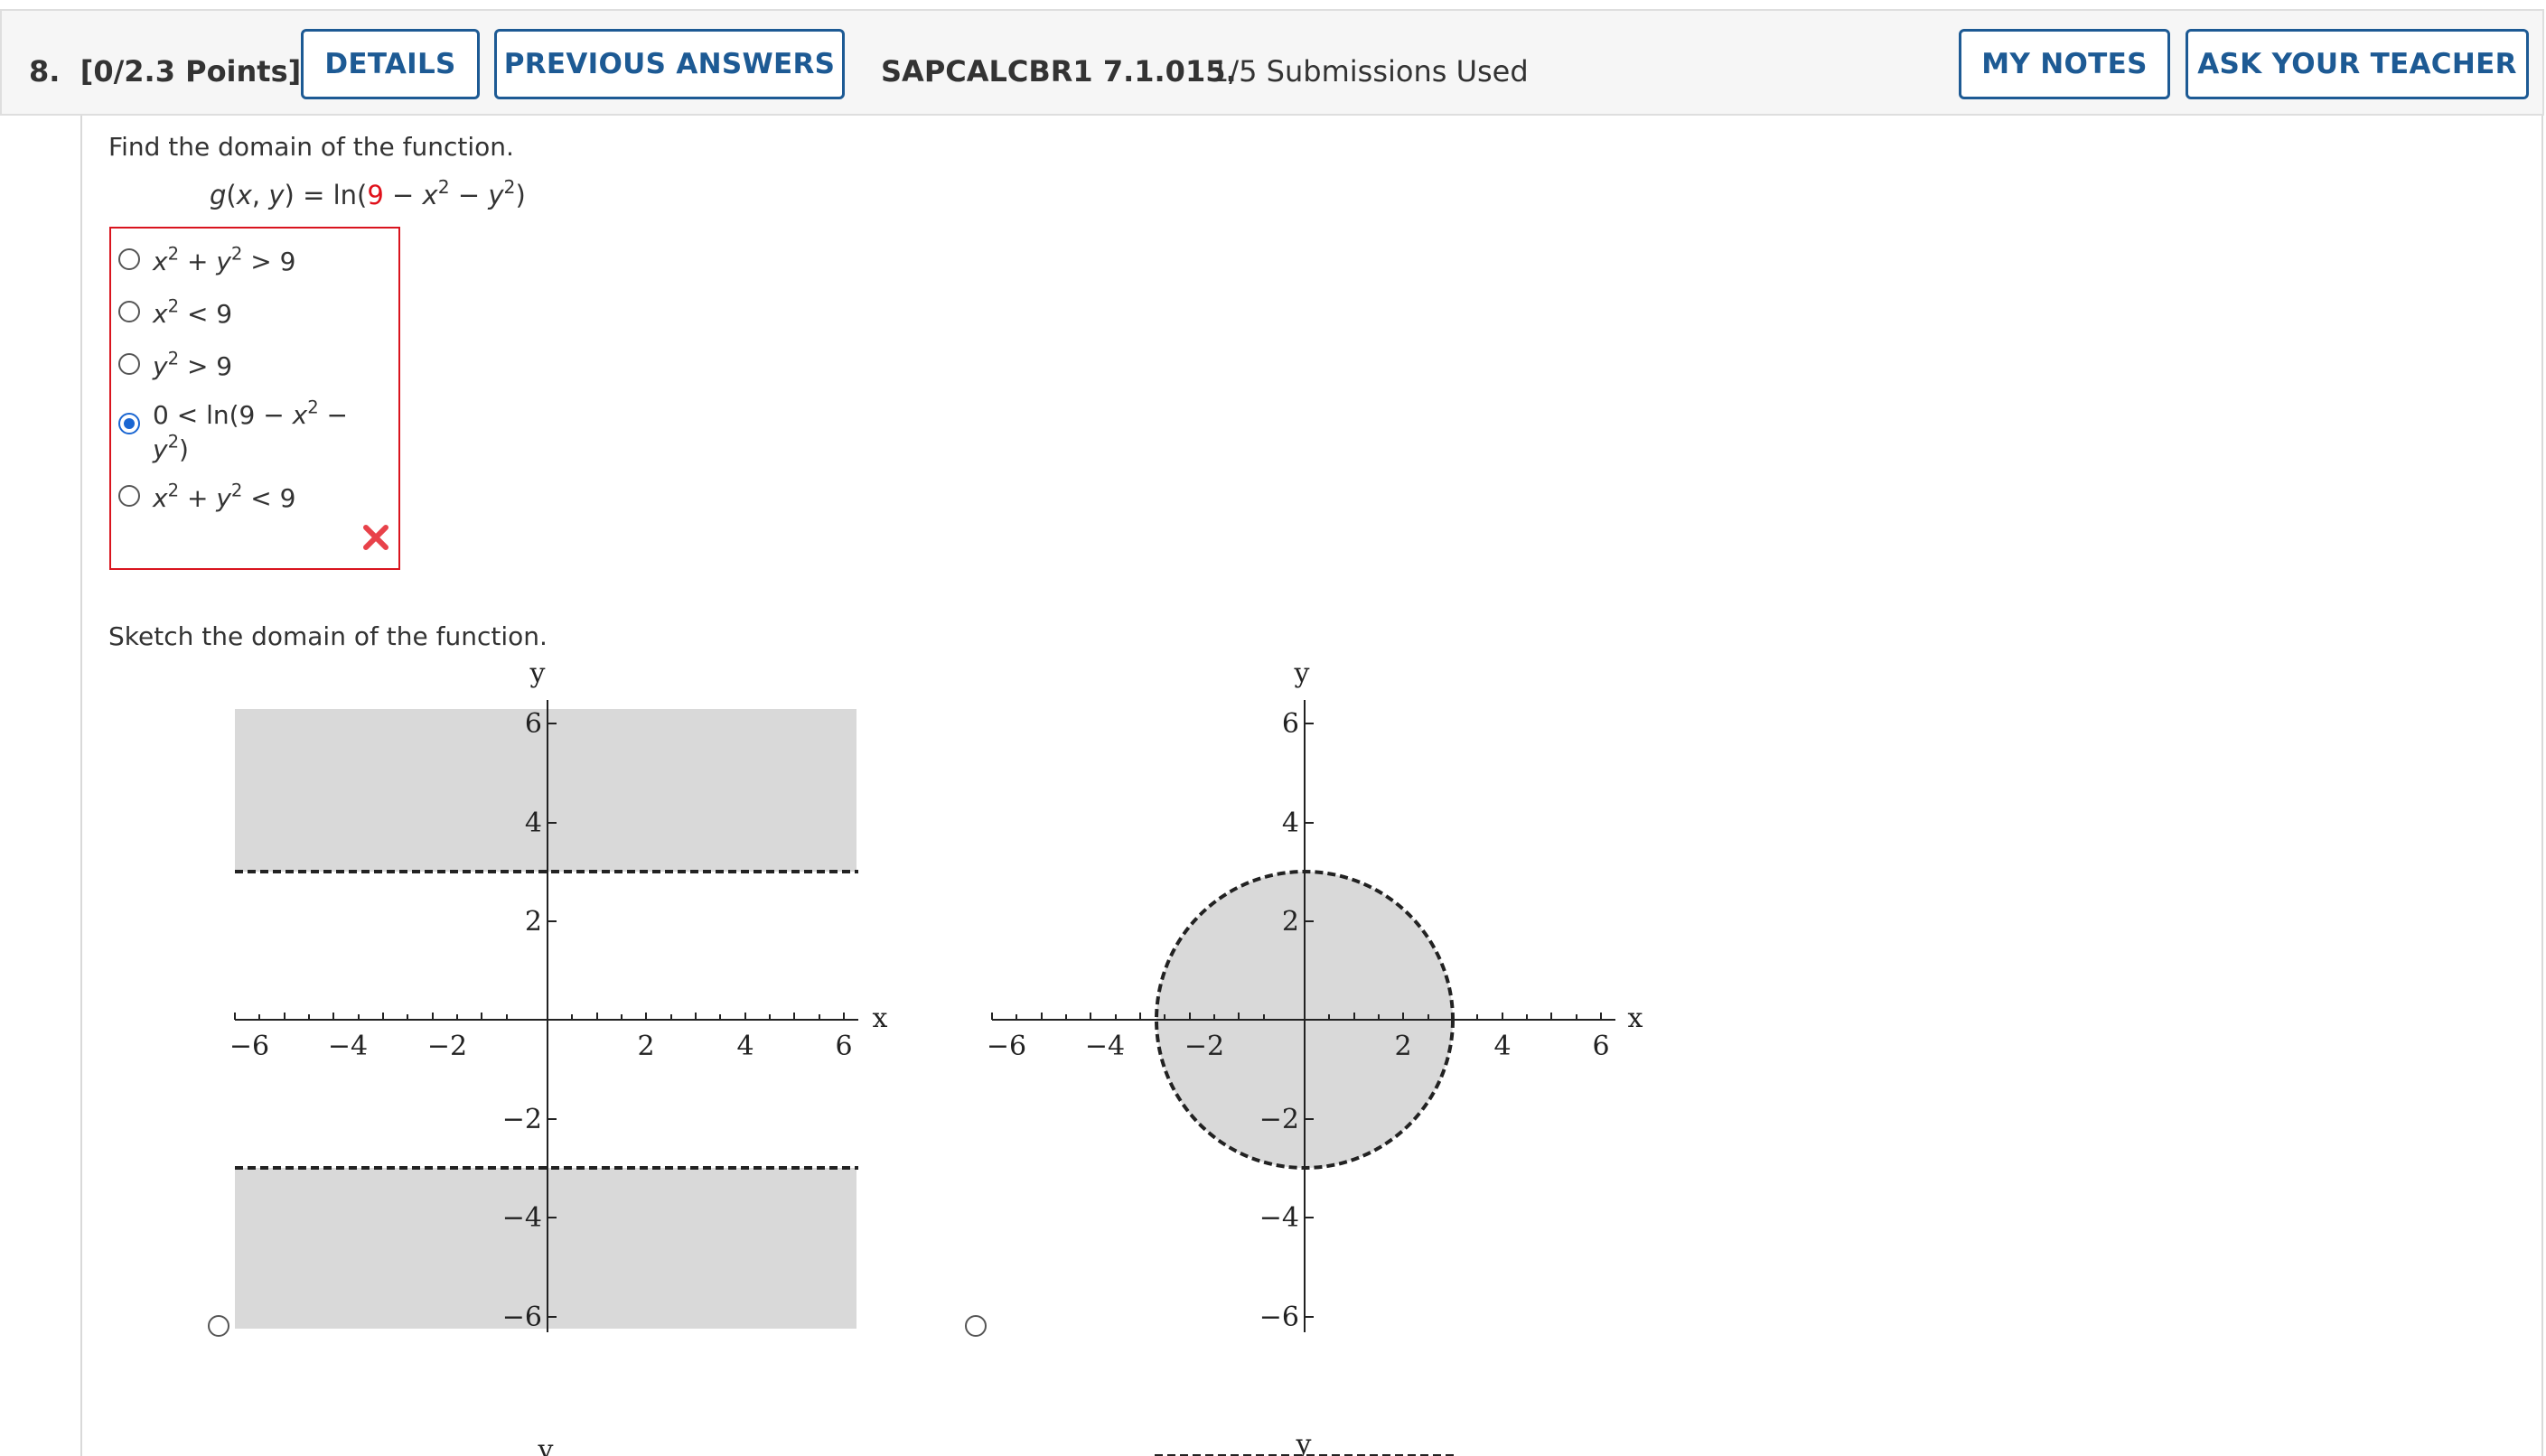 The image size is (2546, 1456). I want to click on points-text: [0/2.3 Points], so click(191, 71).